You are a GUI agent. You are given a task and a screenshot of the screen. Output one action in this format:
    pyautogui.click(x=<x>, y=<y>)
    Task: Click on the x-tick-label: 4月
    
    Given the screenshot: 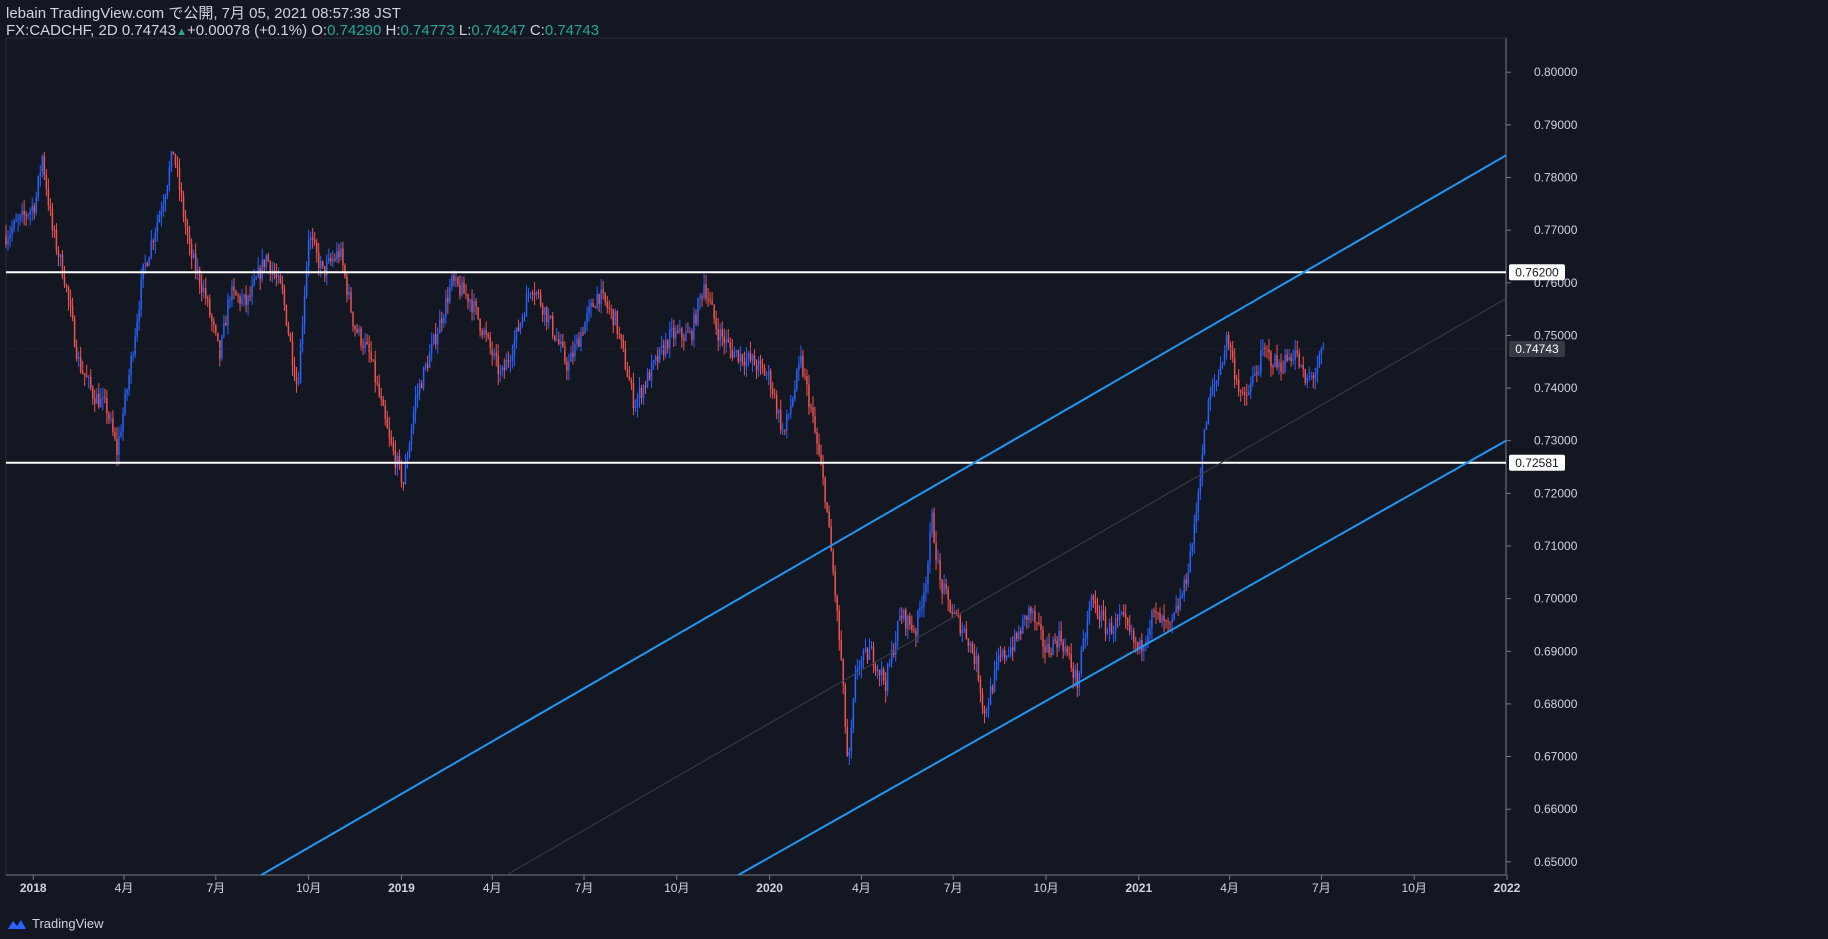 What is the action you would take?
    pyautogui.click(x=124, y=888)
    